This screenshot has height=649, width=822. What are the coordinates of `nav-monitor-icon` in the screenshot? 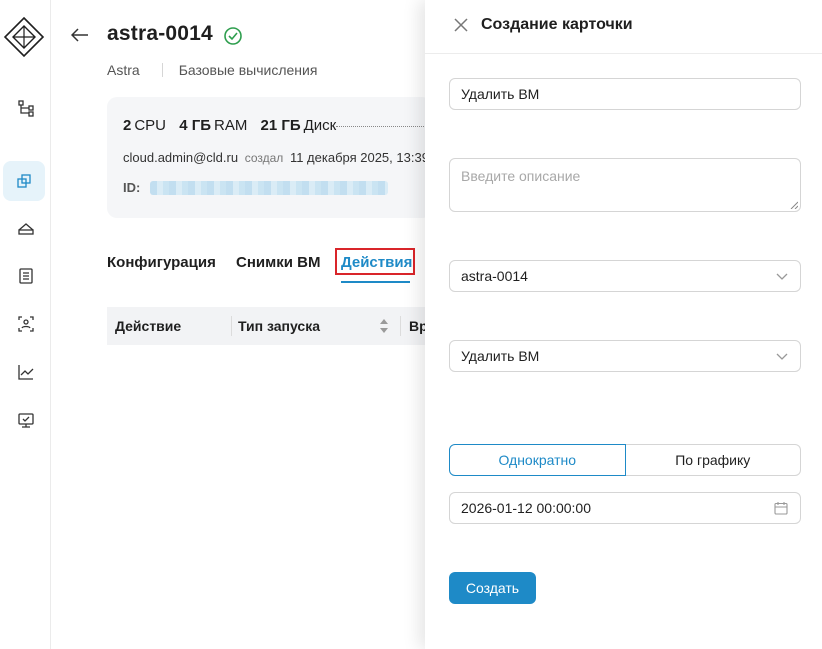 It's located at (25, 420).